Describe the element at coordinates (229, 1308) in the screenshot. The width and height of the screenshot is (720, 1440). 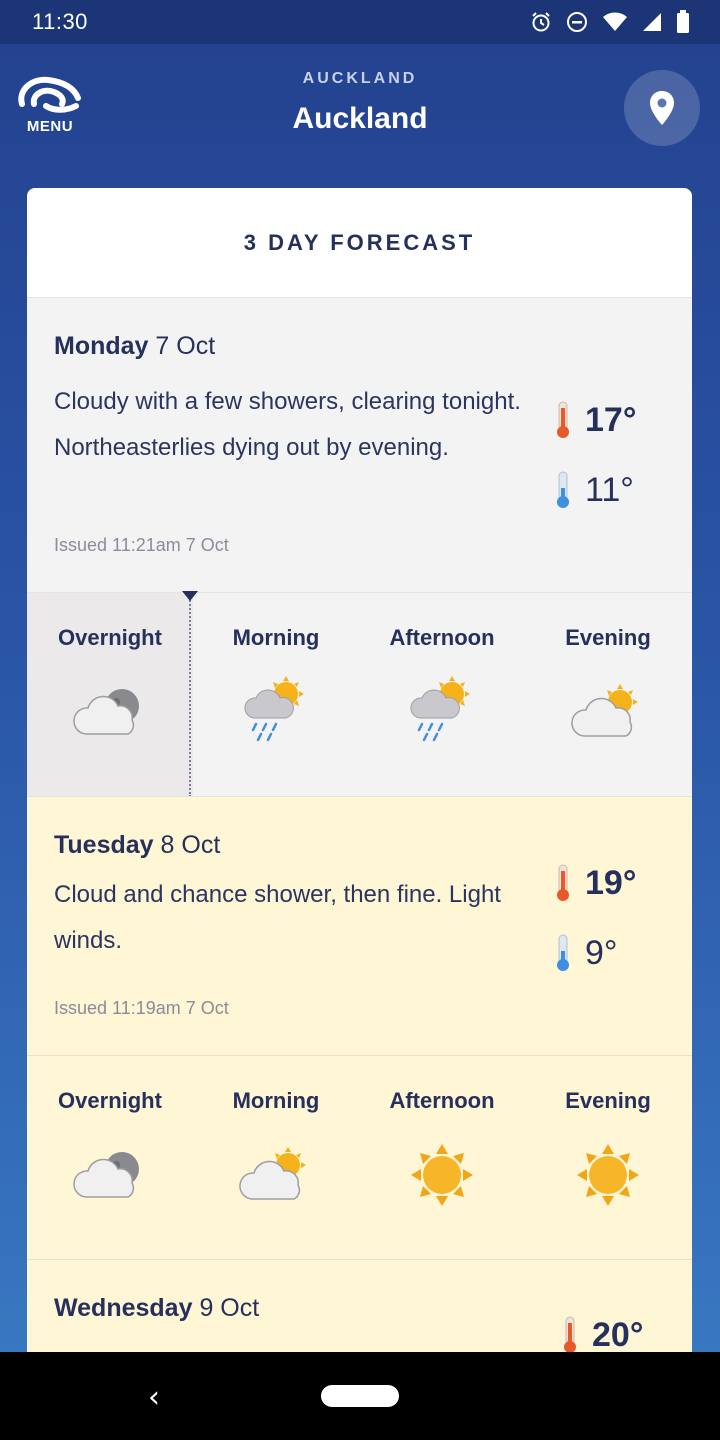
I see `day-date: 9 Oct` at that location.